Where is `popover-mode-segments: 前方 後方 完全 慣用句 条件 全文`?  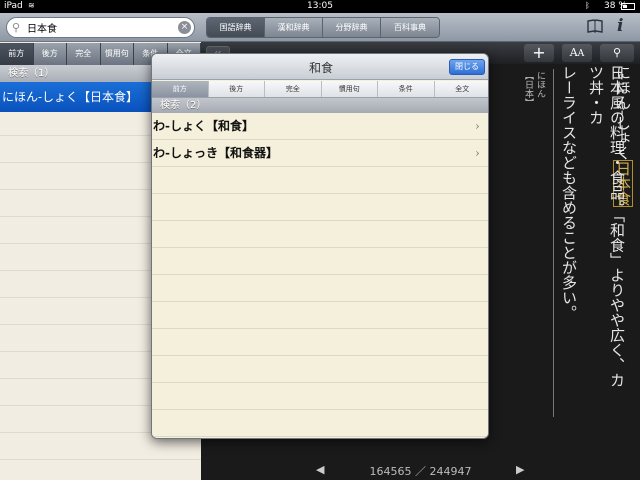 popover-mode-segments: 前方 後方 完全 慣用句 条件 全文 is located at coordinates (320, 89).